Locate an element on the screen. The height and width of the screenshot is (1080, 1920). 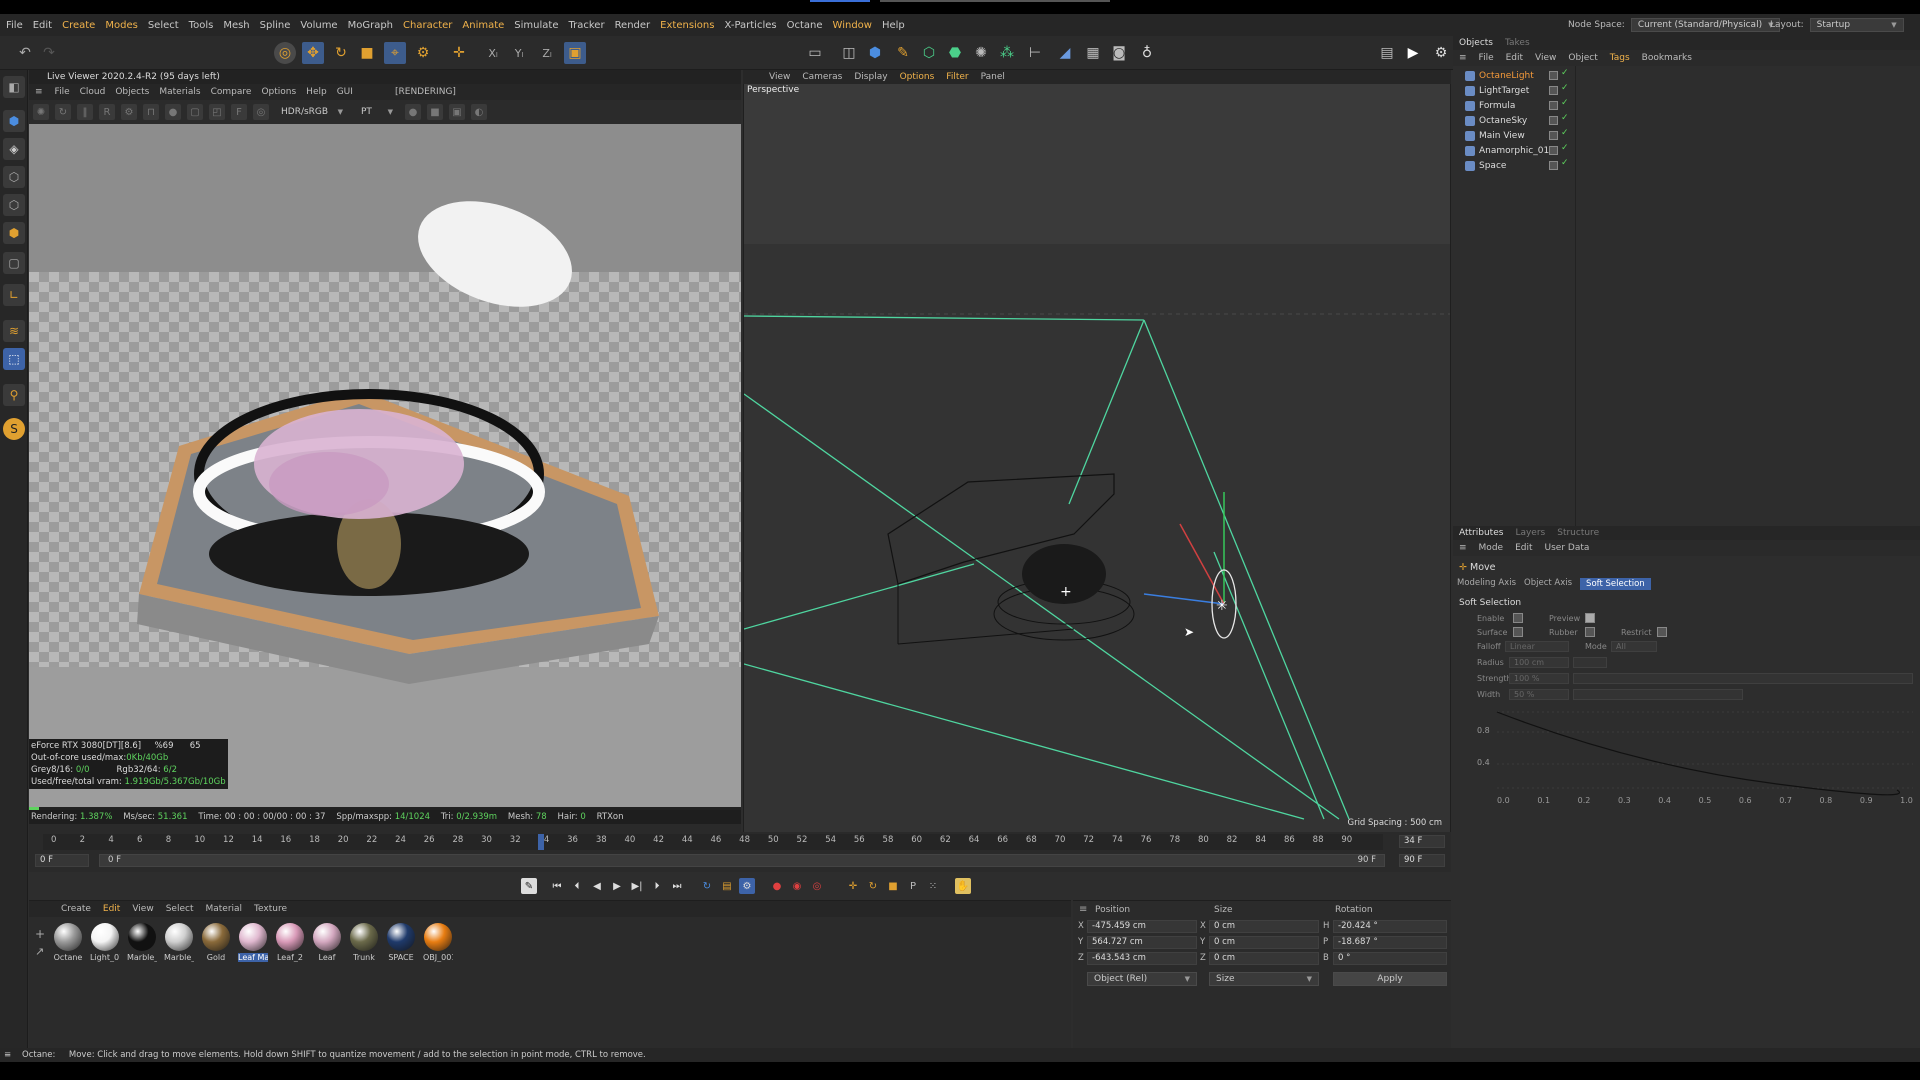
menu-tools: Tools is located at coordinates (201, 25).